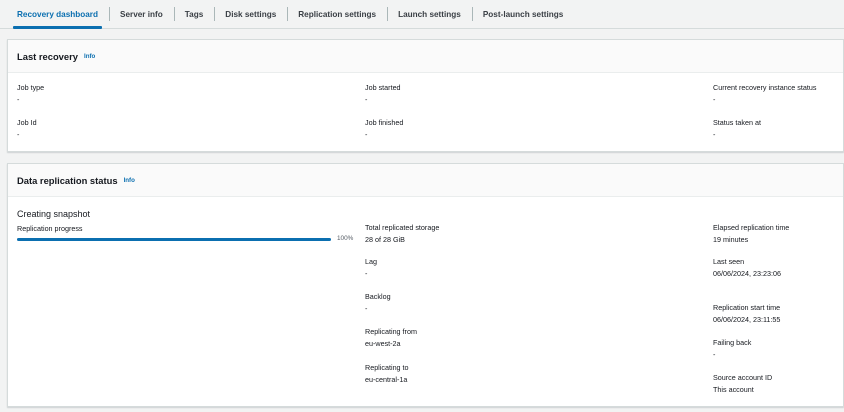 The width and height of the screenshot is (844, 412). What do you see at coordinates (50, 228) in the screenshot?
I see `replication-progress-label: Replication progress` at bounding box center [50, 228].